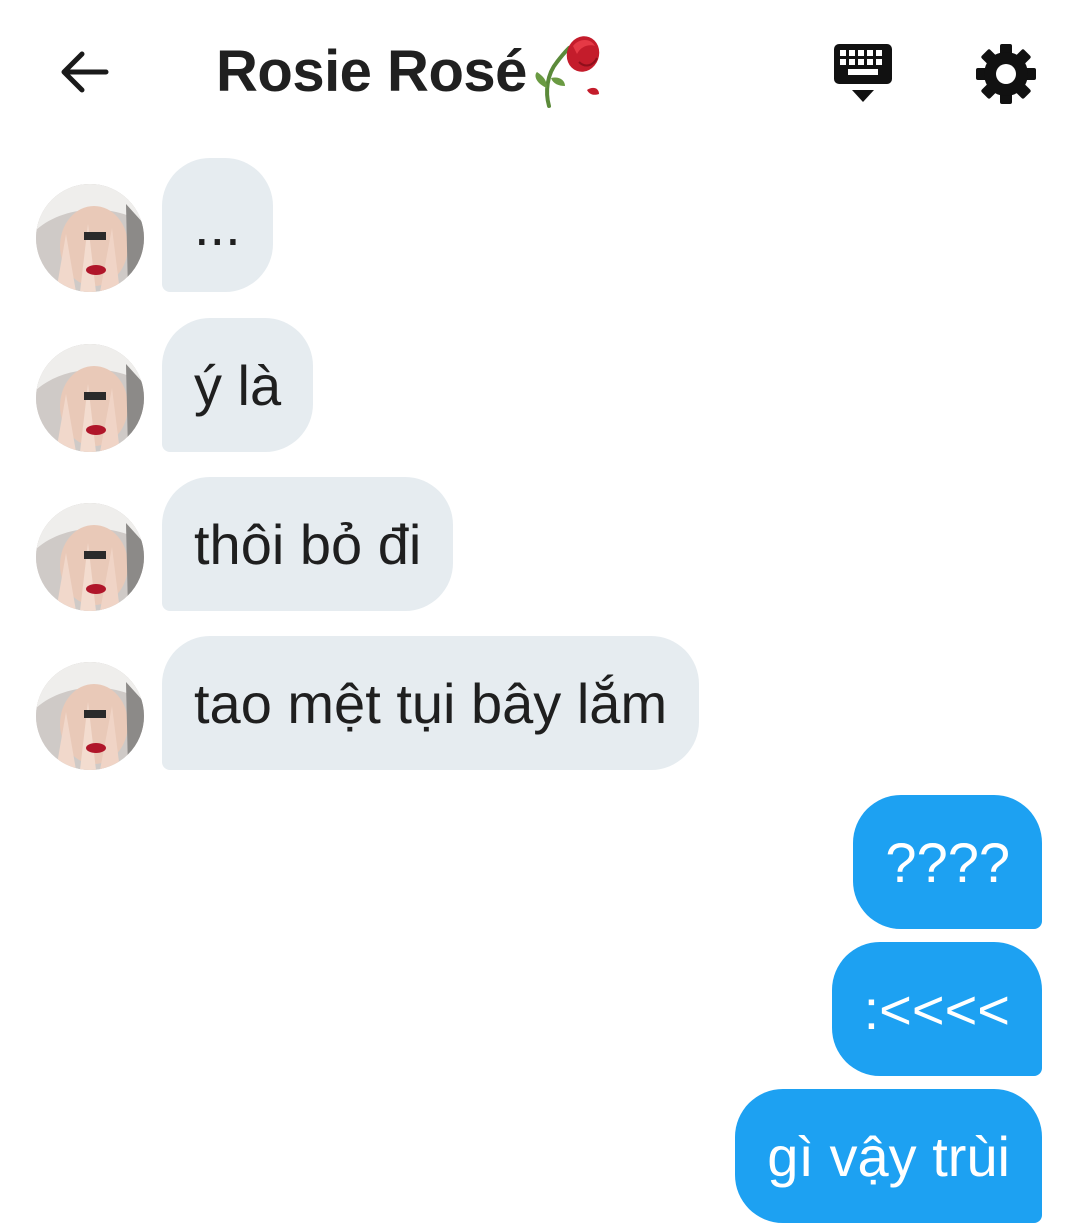 The height and width of the screenshot is (1232, 1066). Describe the element at coordinates (533, 1010) in the screenshot. I see `outgoing-message: :<<<<` at that location.